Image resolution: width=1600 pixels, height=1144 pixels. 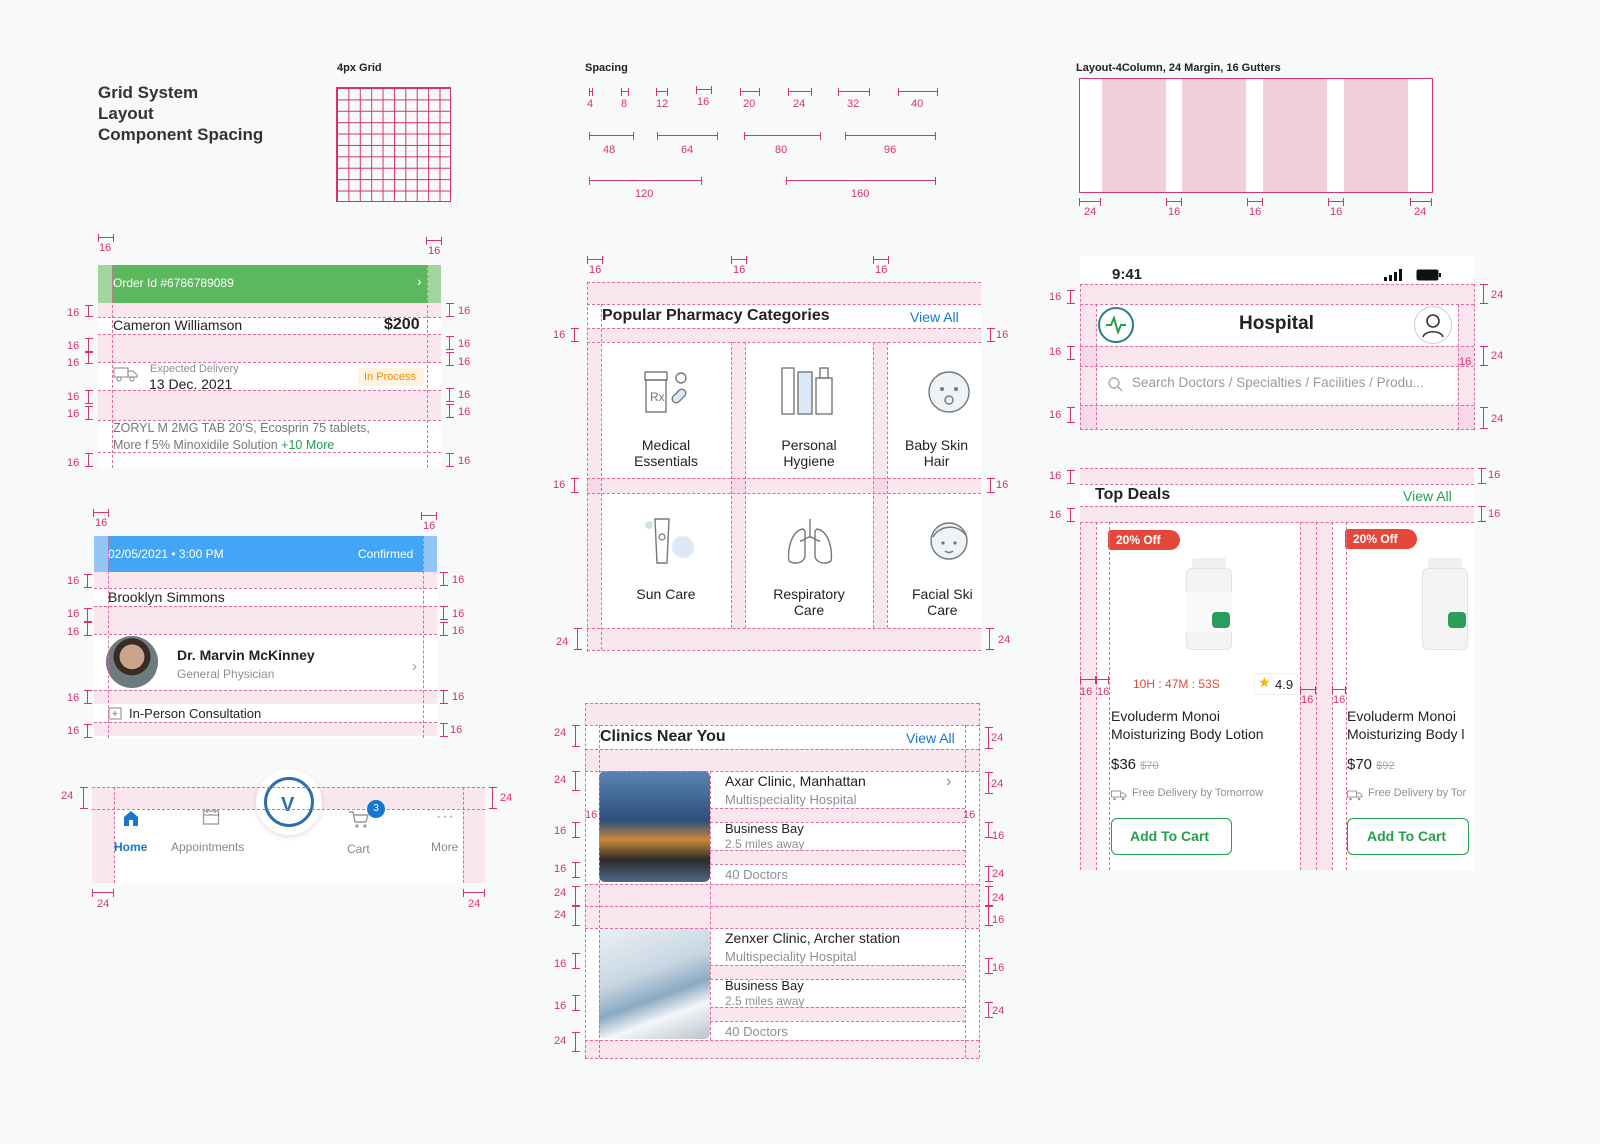 I want to click on grid-label: 4px Grid, so click(x=359, y=68).